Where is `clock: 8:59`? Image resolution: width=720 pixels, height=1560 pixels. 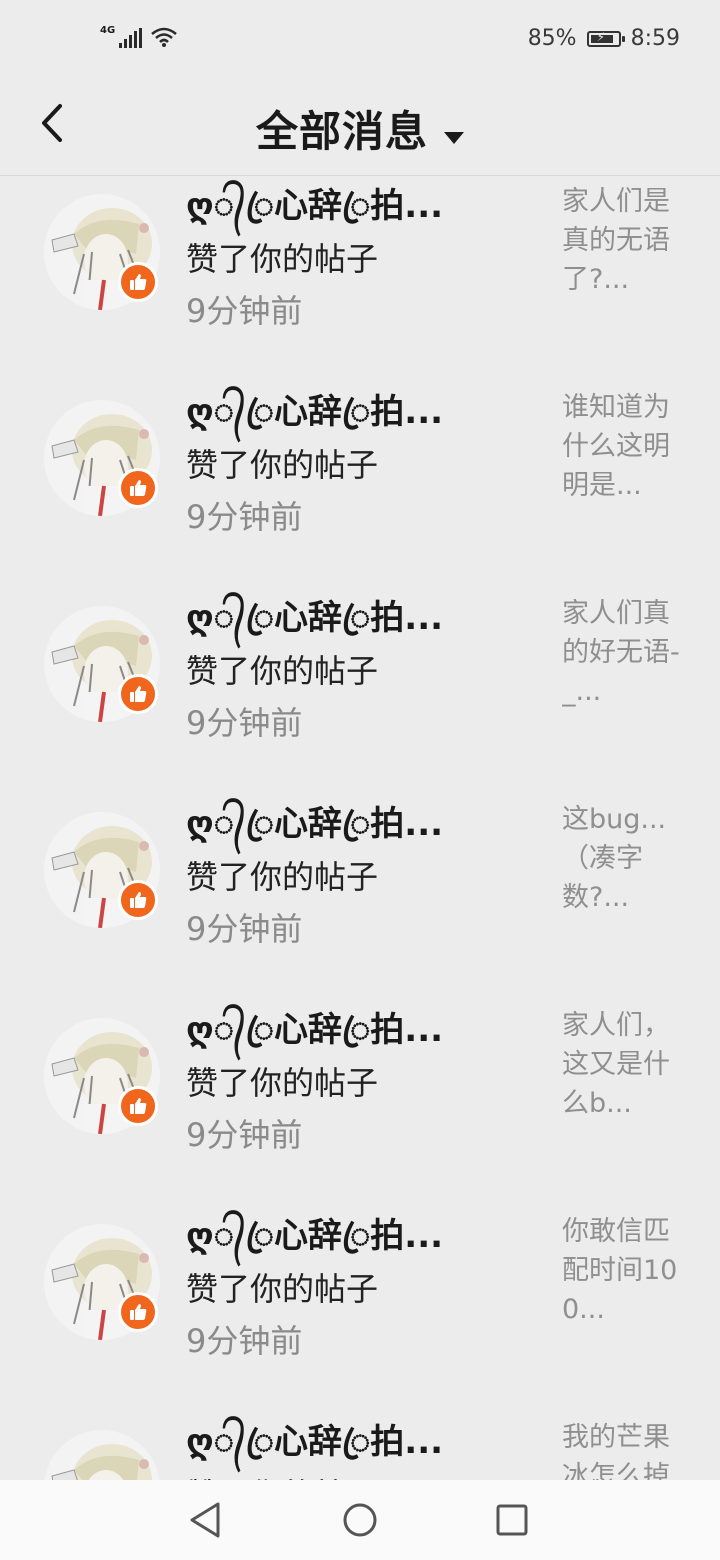
clock: 8:59 is located at coordinates (655, 38).